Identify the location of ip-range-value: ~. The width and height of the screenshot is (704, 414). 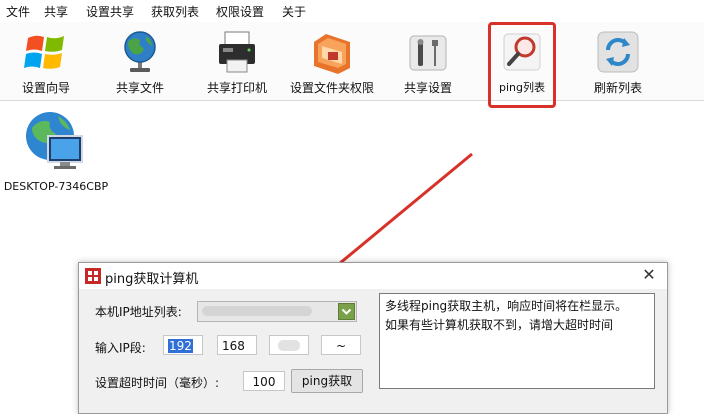
(341, 346).